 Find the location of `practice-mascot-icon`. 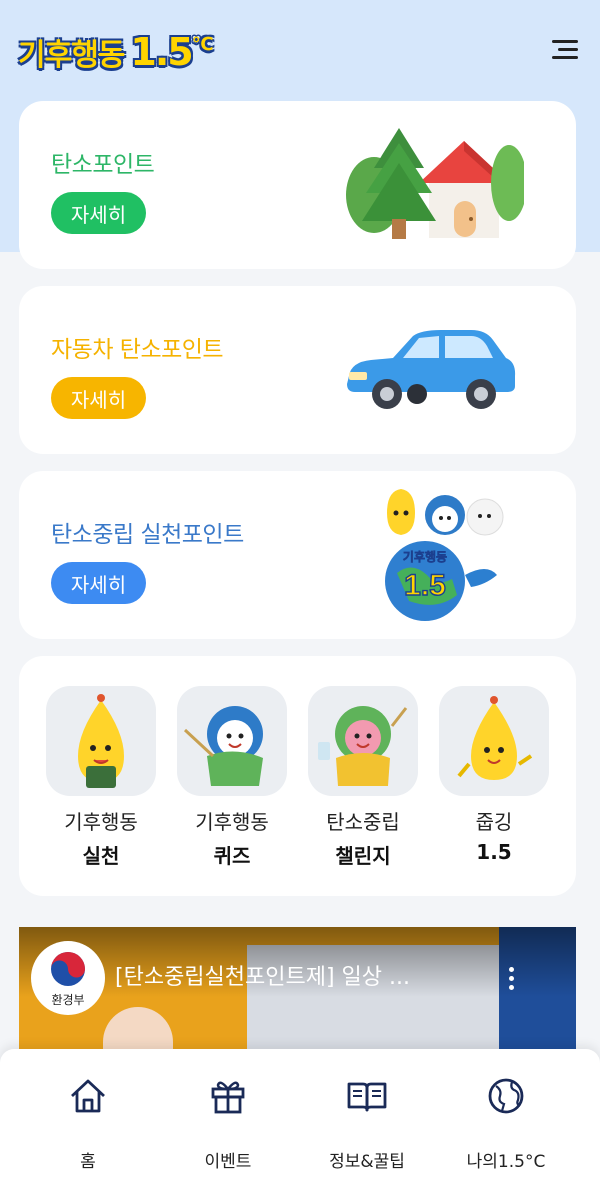

practice-mascot-icon is located at coordinates (101, 741).